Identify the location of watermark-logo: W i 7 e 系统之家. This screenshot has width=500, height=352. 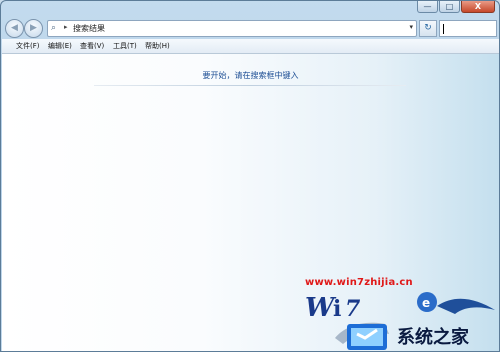
(402, 320).